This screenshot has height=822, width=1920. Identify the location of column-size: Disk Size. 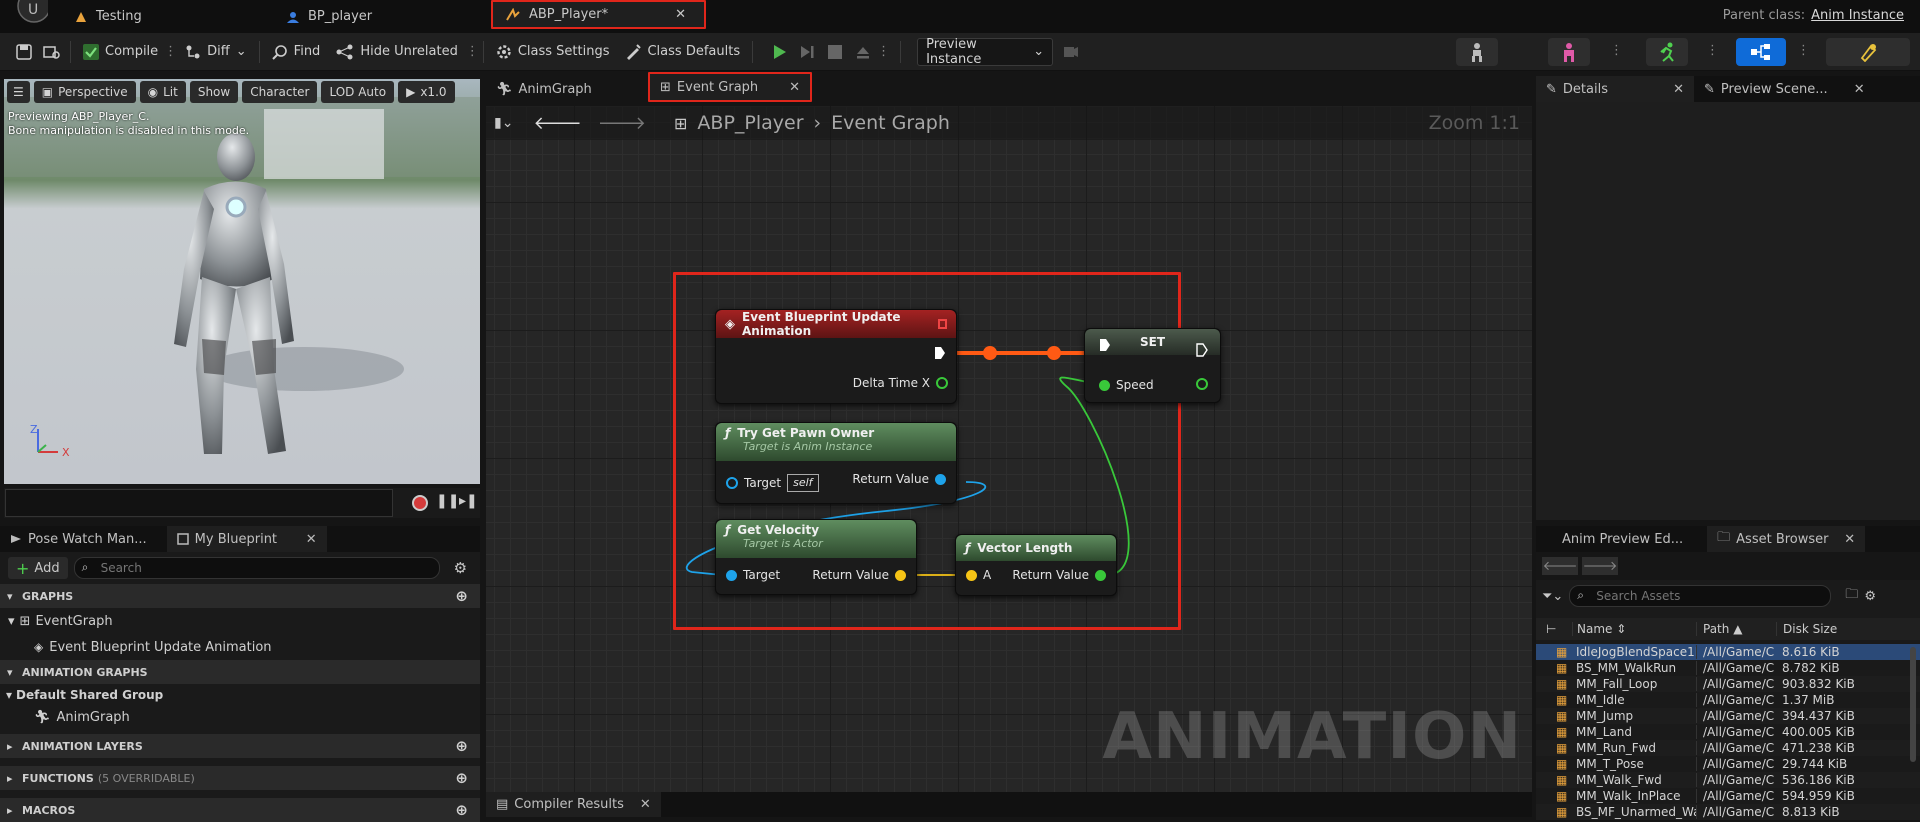
(1819, 629).